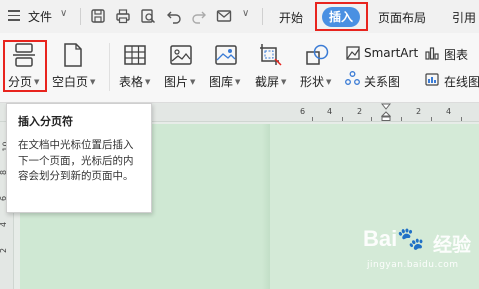  What do you see at coordinates (382, 81) in the screenshot?
I see `relation-diagram-button: 关系图` at bounding box center [382, 81].